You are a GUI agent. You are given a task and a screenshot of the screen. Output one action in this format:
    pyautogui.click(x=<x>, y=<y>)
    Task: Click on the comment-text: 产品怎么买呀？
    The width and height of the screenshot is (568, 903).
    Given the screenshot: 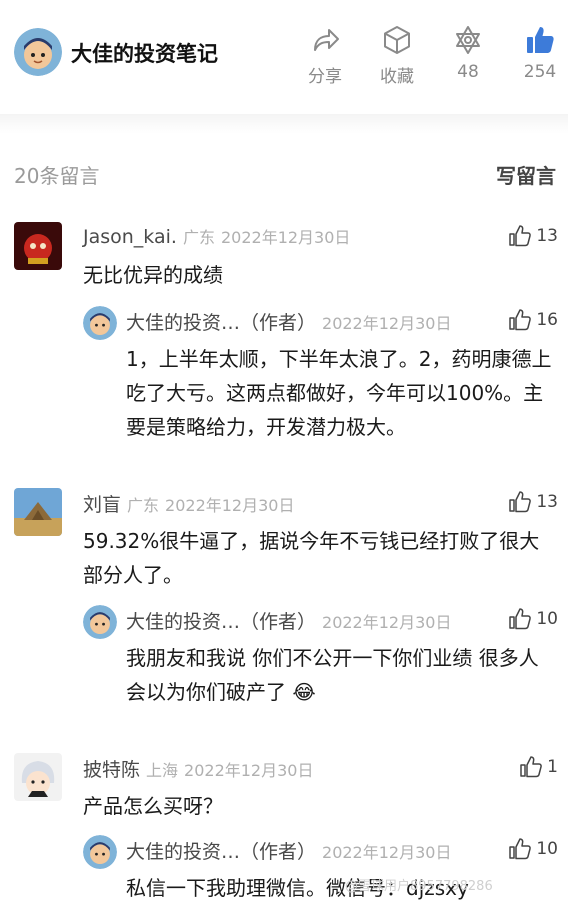 What is the action you would take?
    pyautogui.click(x=153, y=806)
    